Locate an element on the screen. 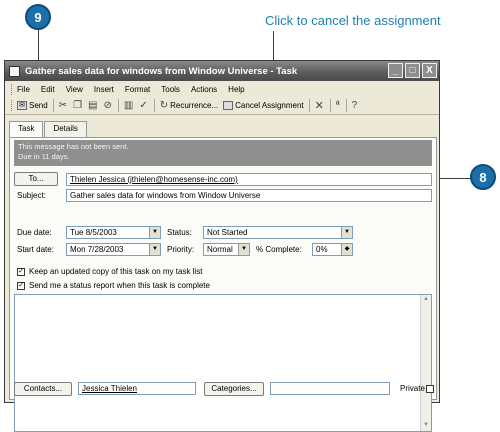 The height and width of the screenshot is (432, 500). start-date-field: Mon 7/28/2003 ▼ is located at coordinates (113, 249).